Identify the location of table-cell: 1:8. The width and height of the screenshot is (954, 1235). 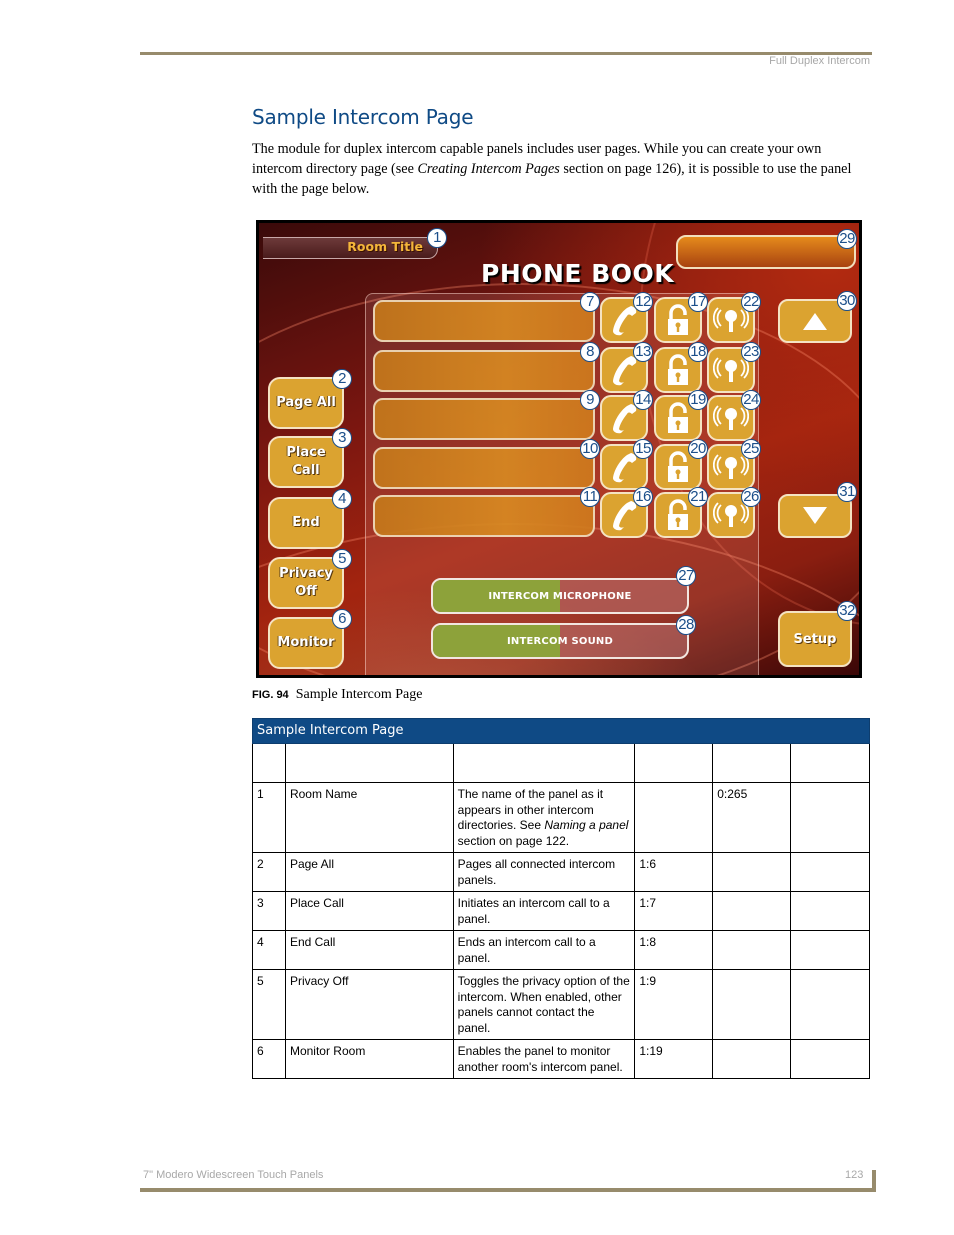
(674, 950).